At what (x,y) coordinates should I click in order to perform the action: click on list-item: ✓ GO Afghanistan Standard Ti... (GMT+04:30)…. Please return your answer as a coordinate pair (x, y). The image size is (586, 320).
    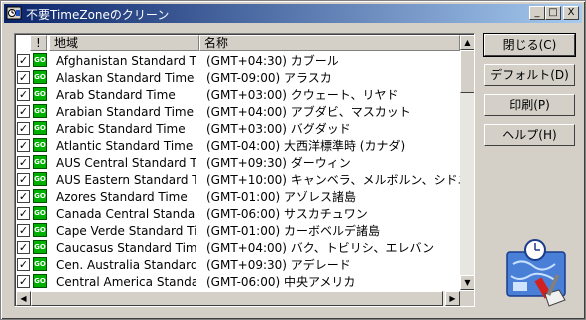
    Looking at the image, I should click on (238, 60).